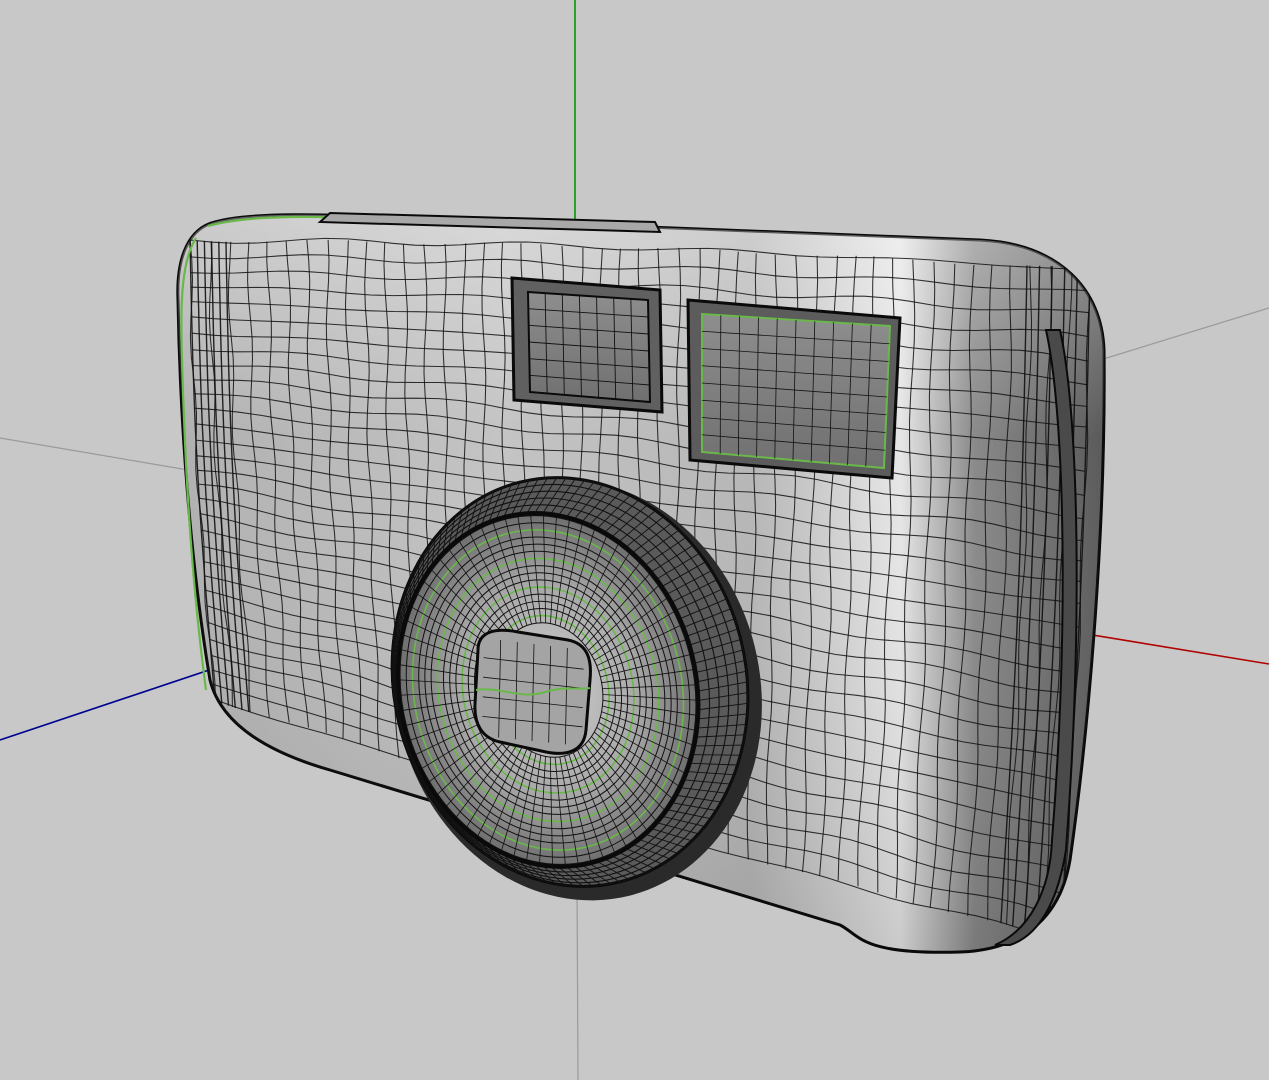 Image resolution: width=1269 pixels, height=1080 pixels. Describe the element at coordinates (1184, 334) in the screenshot. I see `axis-grey-right` at that location.